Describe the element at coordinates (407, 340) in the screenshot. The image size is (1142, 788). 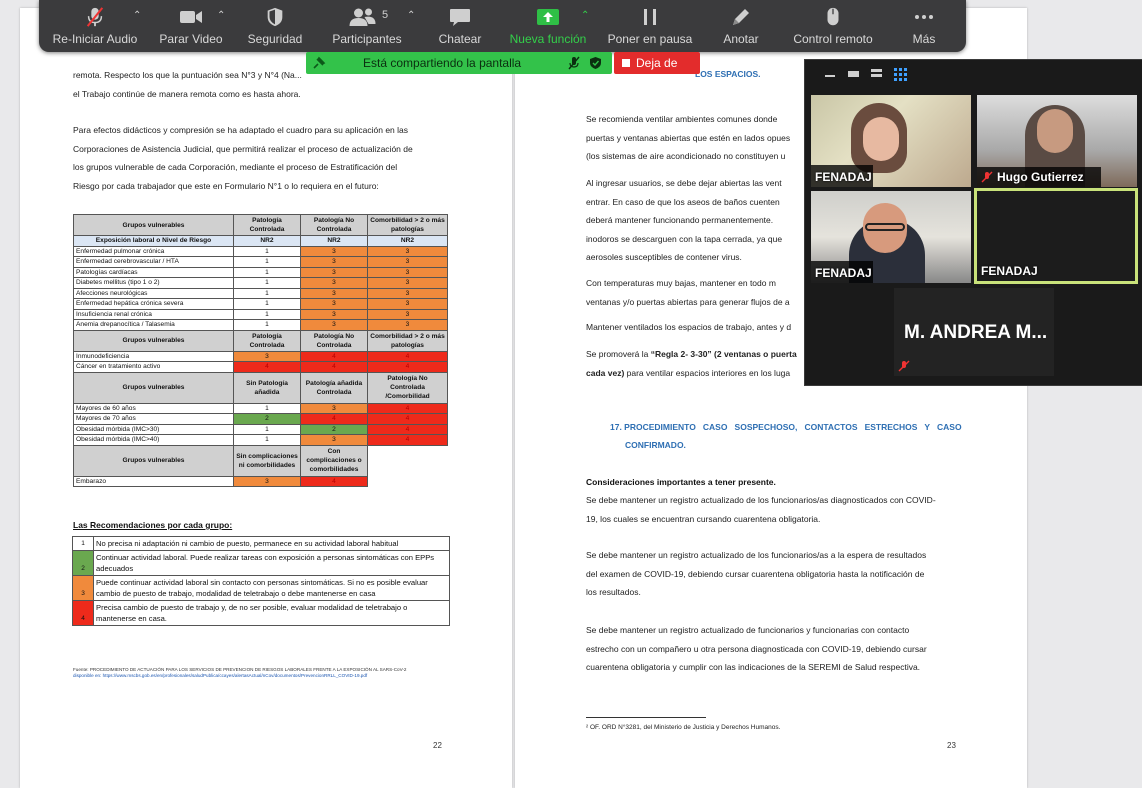
I see `header-cell: Comorbilidad > 2 o más patologías` at that location.